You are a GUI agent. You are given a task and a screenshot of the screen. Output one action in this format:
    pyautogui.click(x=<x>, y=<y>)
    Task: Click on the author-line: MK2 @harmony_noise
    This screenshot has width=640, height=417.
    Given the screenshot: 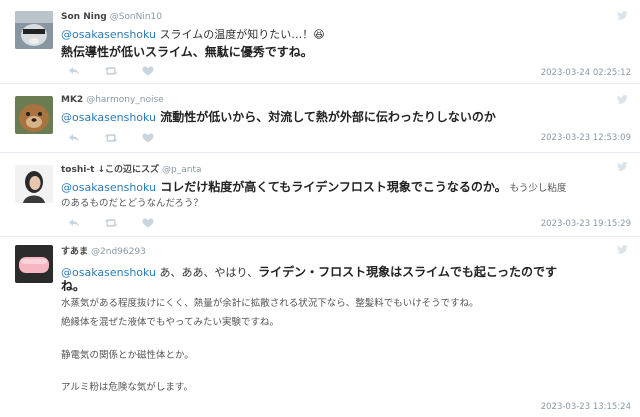 What is the action you would take?
    pyautogui.click(x=112, y=100)
    